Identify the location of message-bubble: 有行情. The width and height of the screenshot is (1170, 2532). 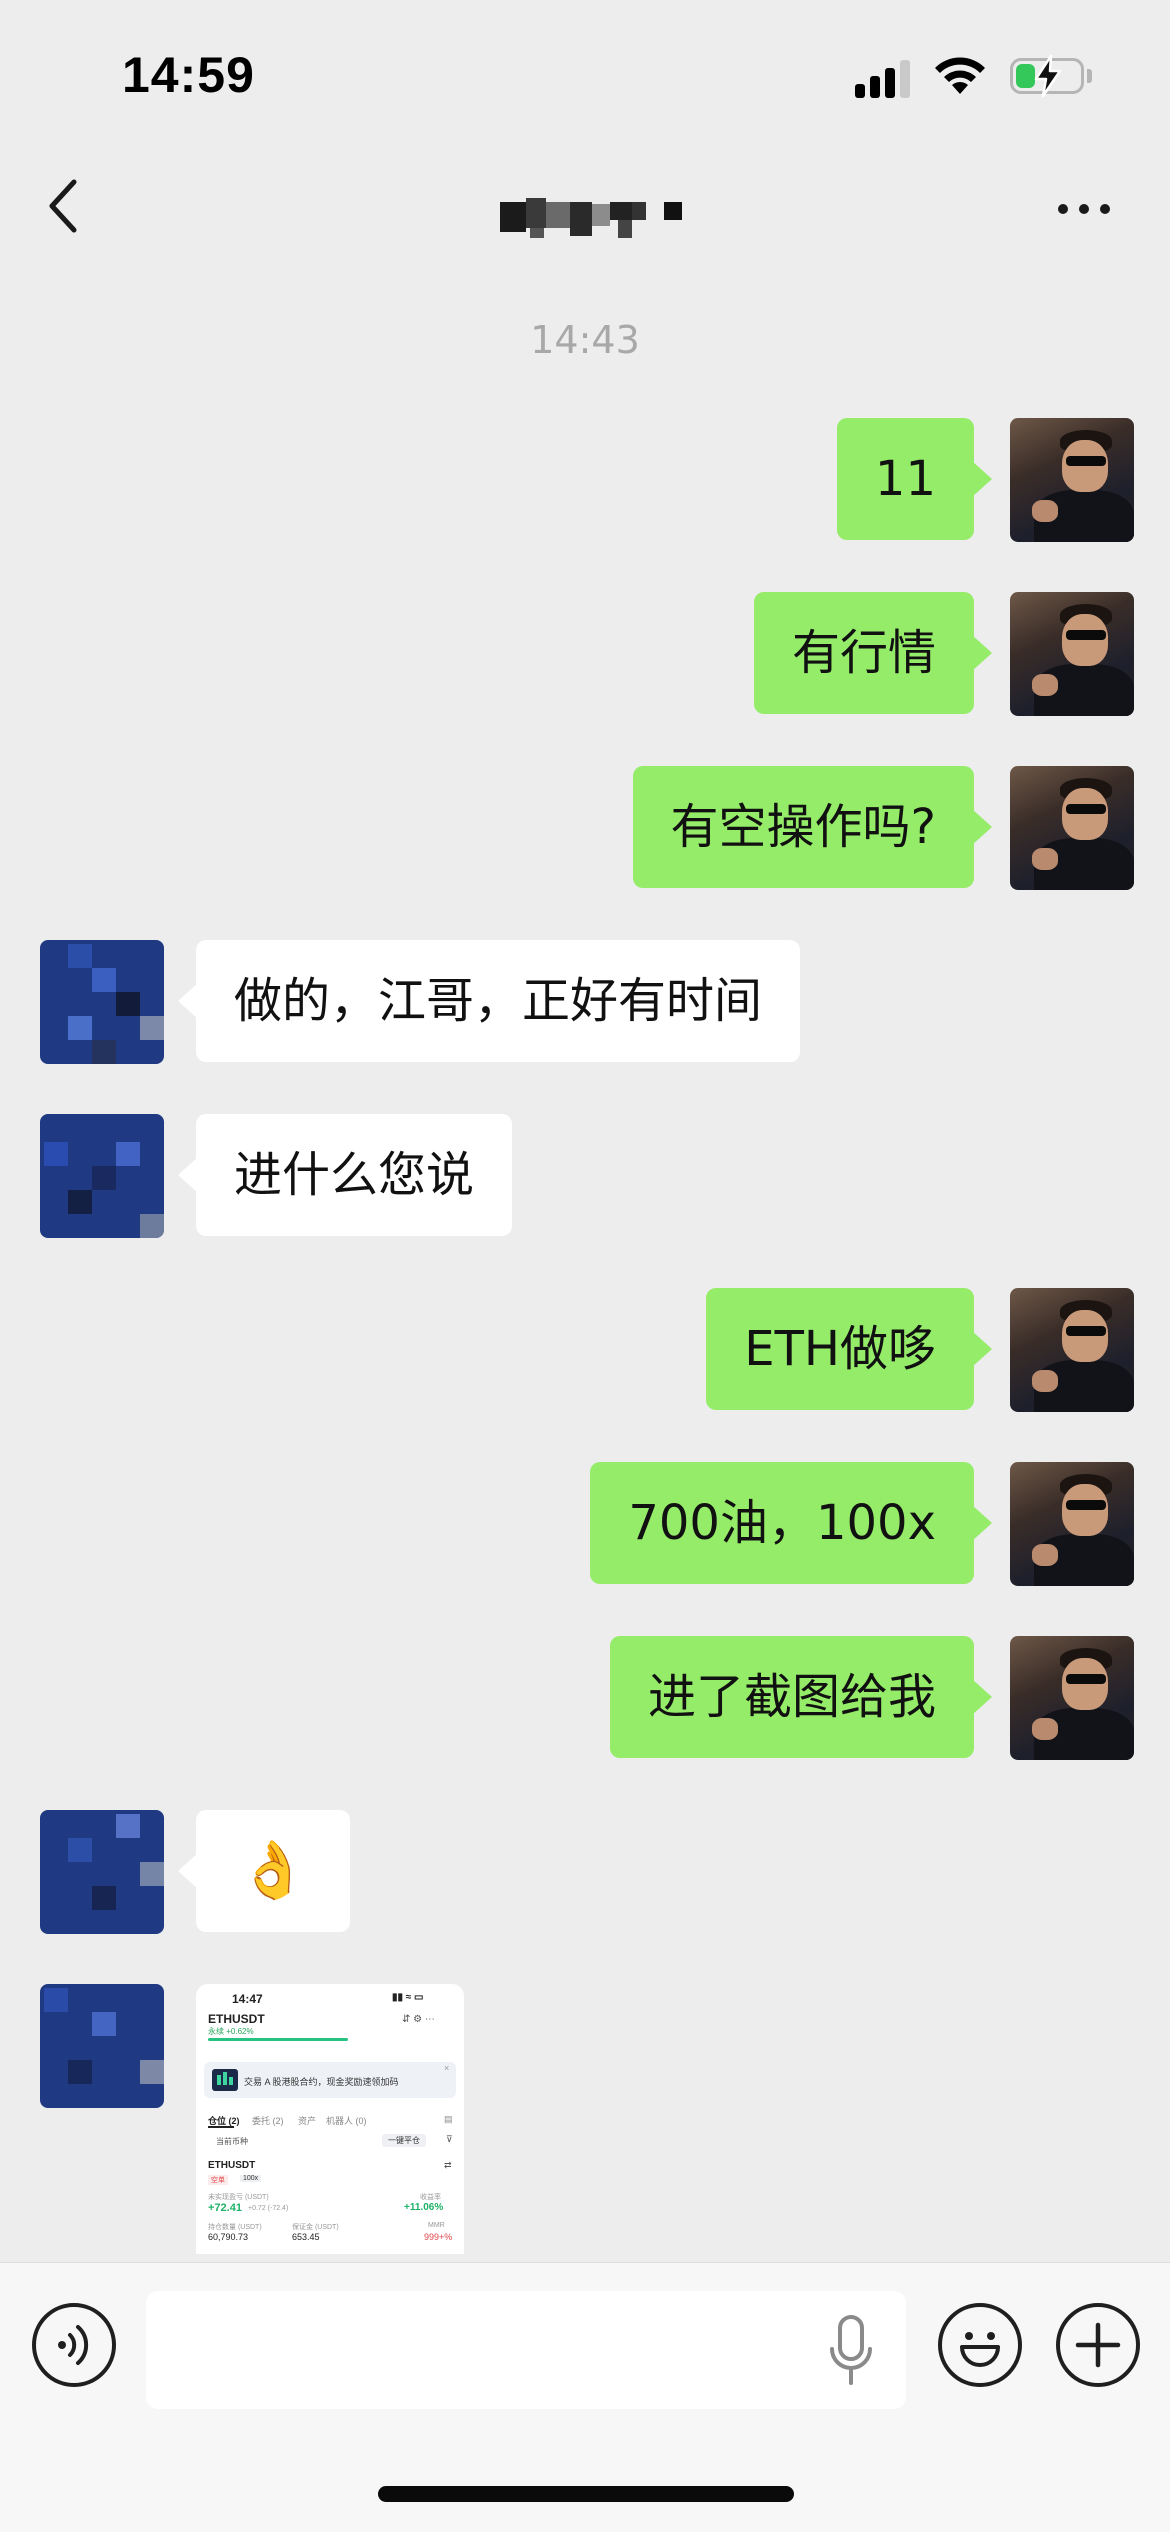
(873, 653).